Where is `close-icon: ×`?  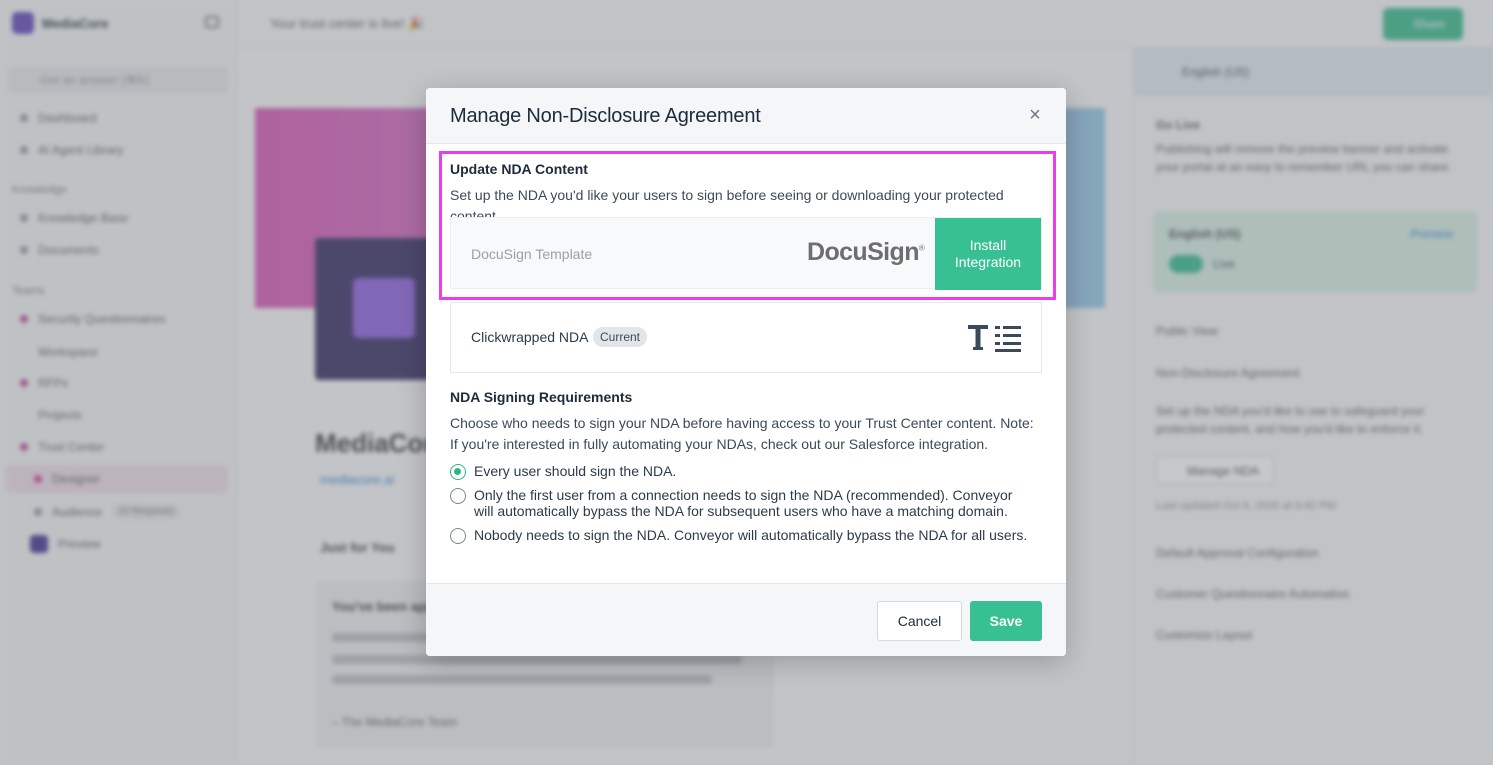
close-icon: × is located at coordinates (1035, 116).